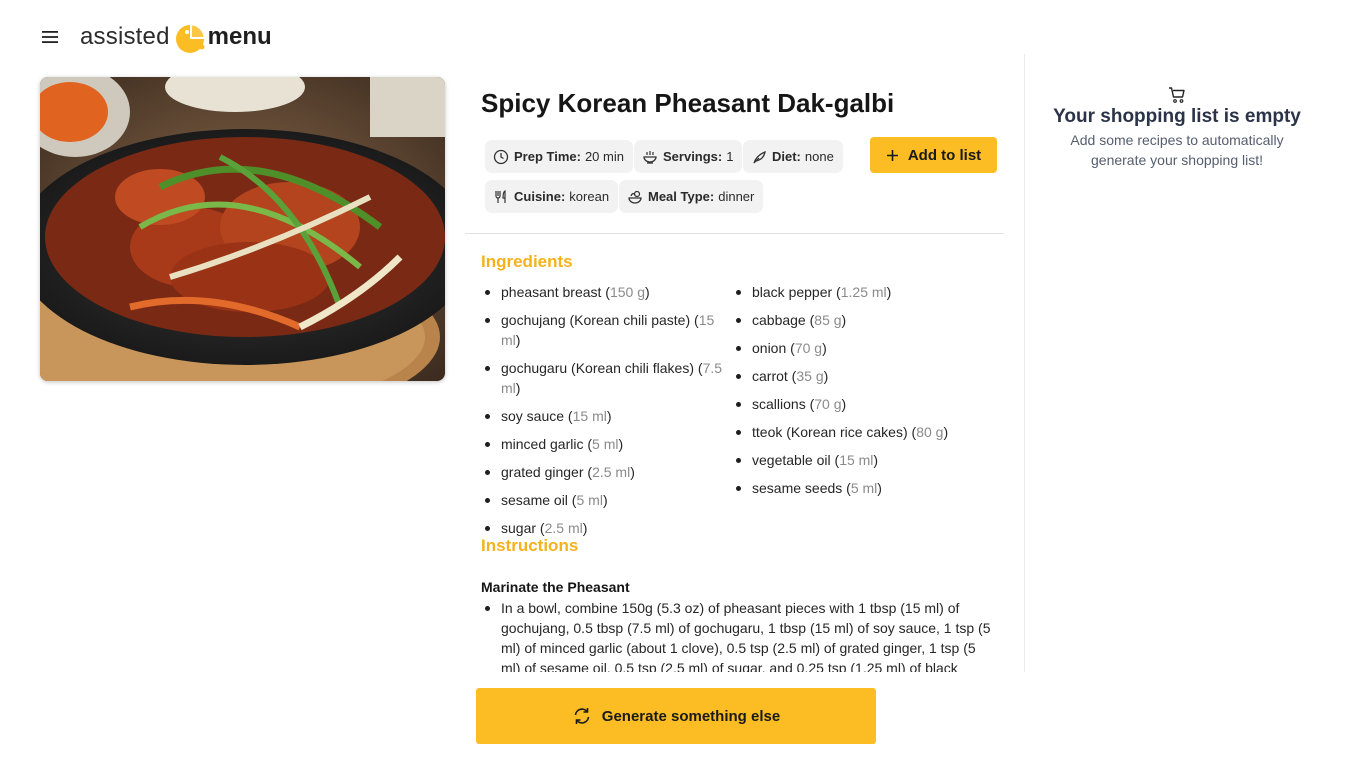 The image size is (1352, 760). Describe the element at coordinates (589, 196) in the screenshot. I see `chip-cuisine-value: korean` at that location.